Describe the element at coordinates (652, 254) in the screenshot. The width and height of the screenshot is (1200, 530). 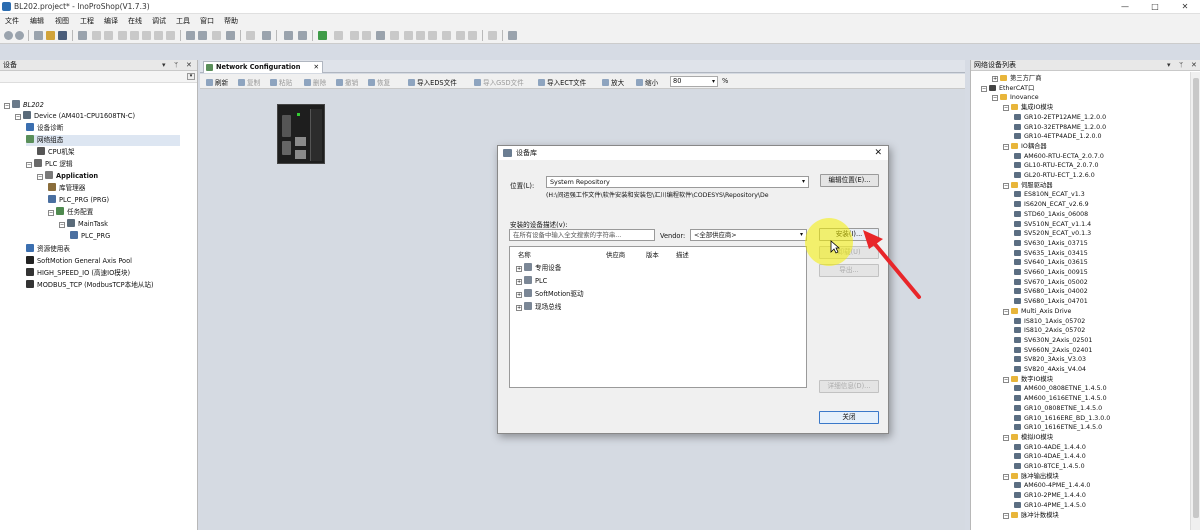
I see `column-version: 版本` at that location.